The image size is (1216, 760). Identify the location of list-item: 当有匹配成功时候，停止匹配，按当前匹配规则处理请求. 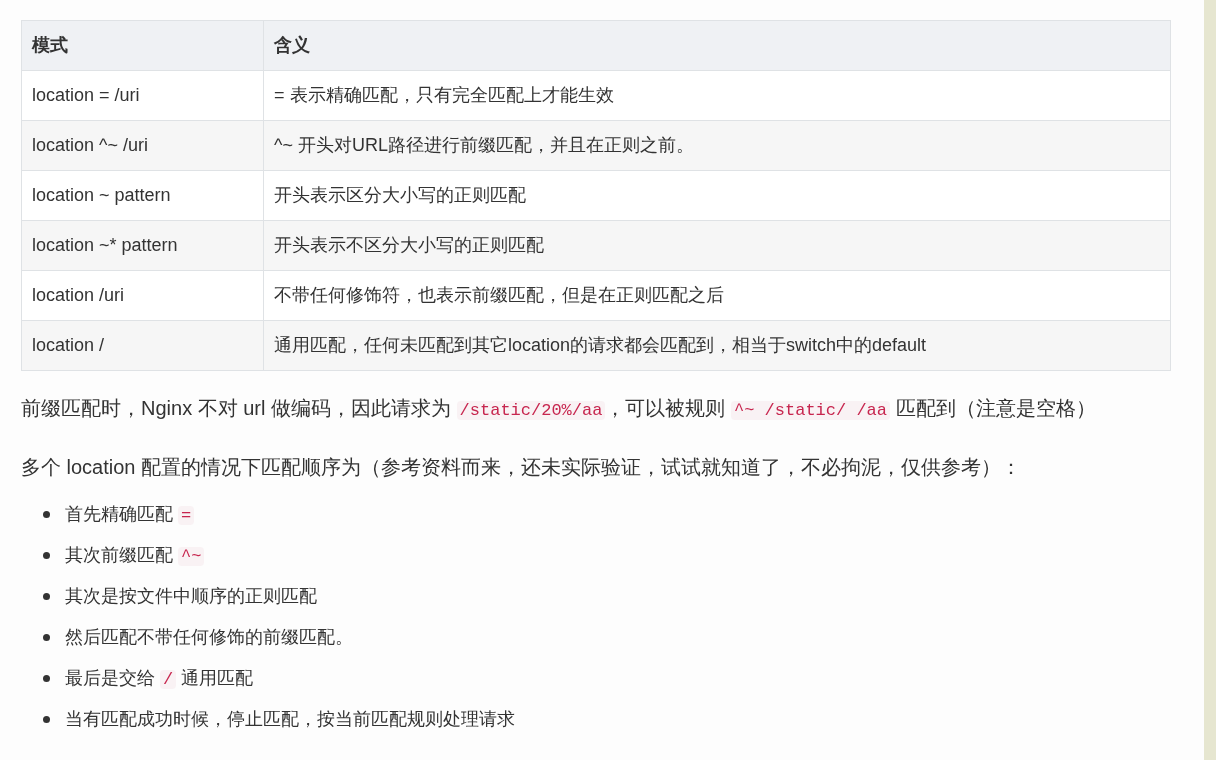
(290, 719).